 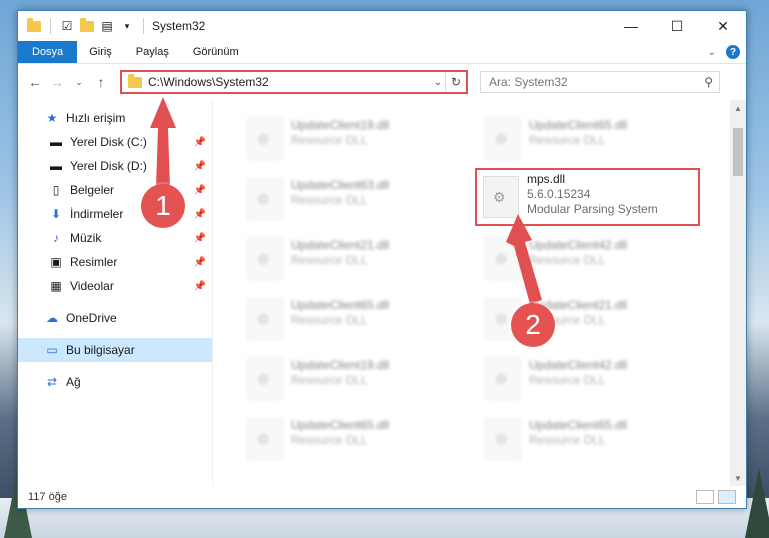 What do you see at coordinates (712, 52) in the screenshot?
I see `expand-ribbon-icon: ⌄` at bounding box center [712, 52].